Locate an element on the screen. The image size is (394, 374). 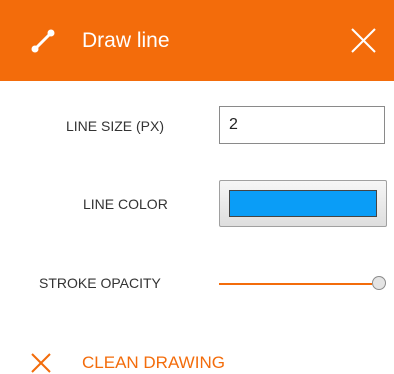
line-color-picker is located at coordinates (303, 203).